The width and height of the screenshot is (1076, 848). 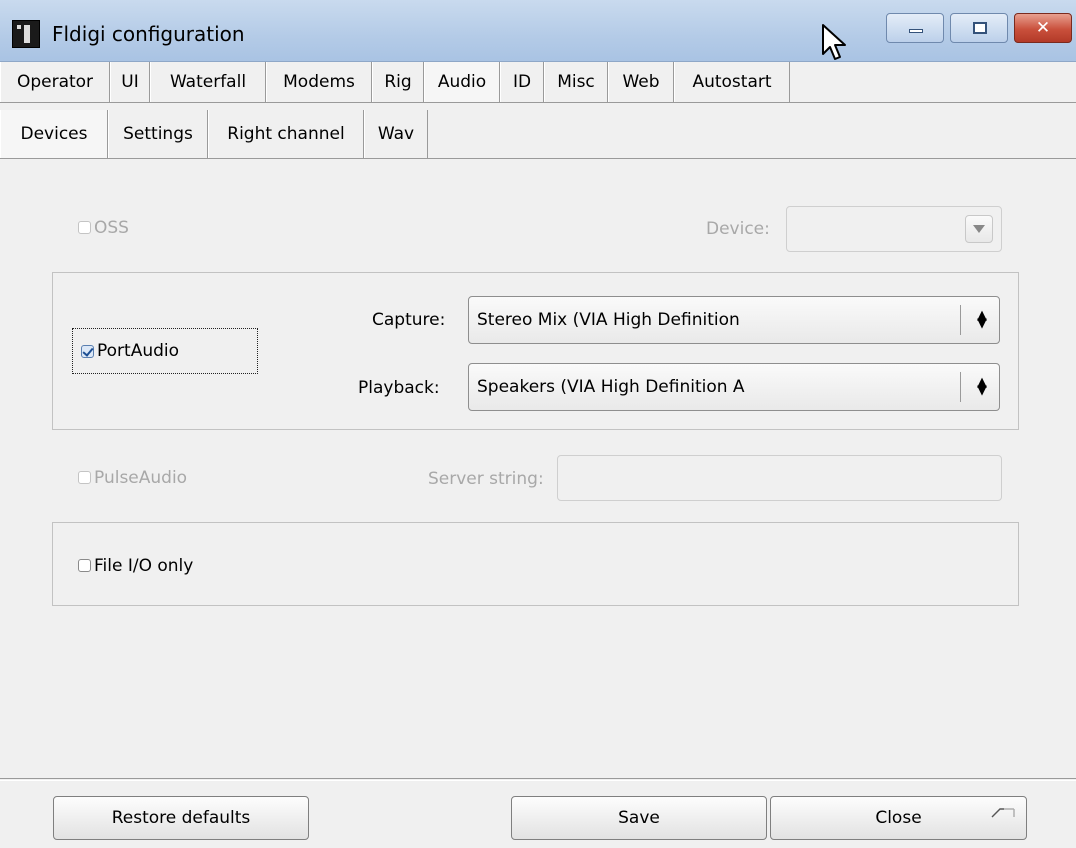 I want to click on tab-web: Web, so click(x=641, y=82).